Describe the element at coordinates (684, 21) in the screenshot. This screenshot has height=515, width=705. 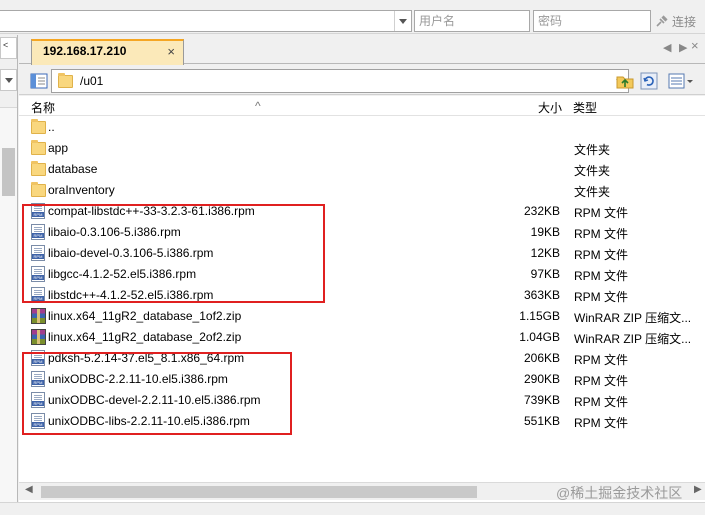
I see `connect-label: 连接` at that location.